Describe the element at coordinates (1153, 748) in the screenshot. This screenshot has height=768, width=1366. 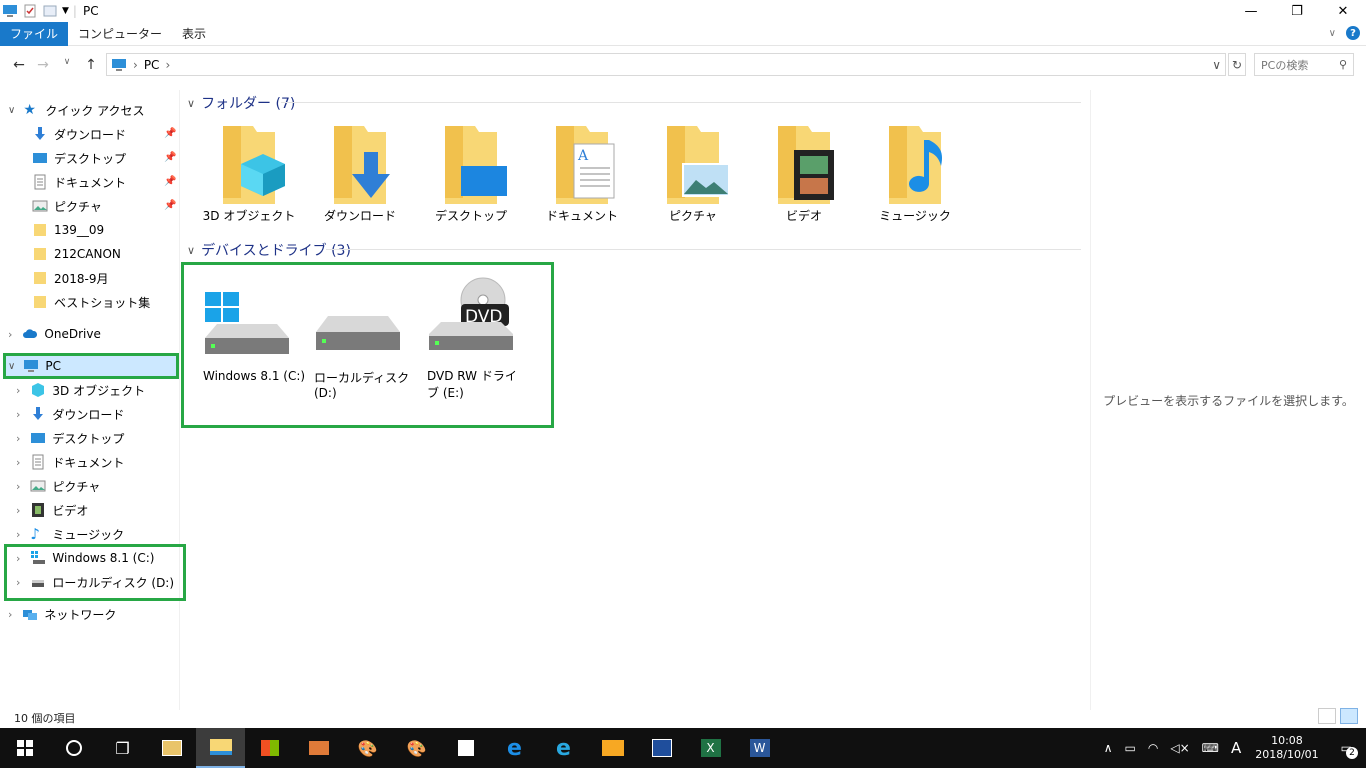
I see `wifi-icon: ◠` at that location.